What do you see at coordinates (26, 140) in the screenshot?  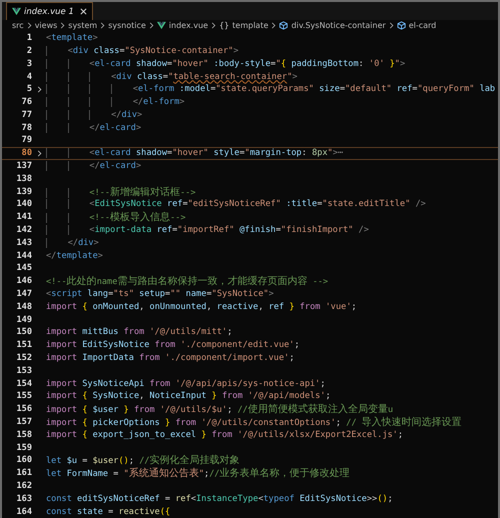 I see `line-number: 79` at bounding box center [26, 140].